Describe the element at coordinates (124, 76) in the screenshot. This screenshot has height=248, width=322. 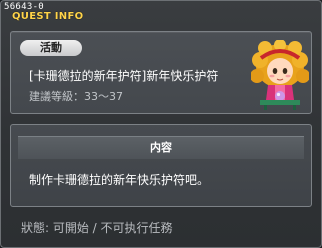
I see `quest-name: [卡珊德拉的新年护符]新年快乐护符` at that location.